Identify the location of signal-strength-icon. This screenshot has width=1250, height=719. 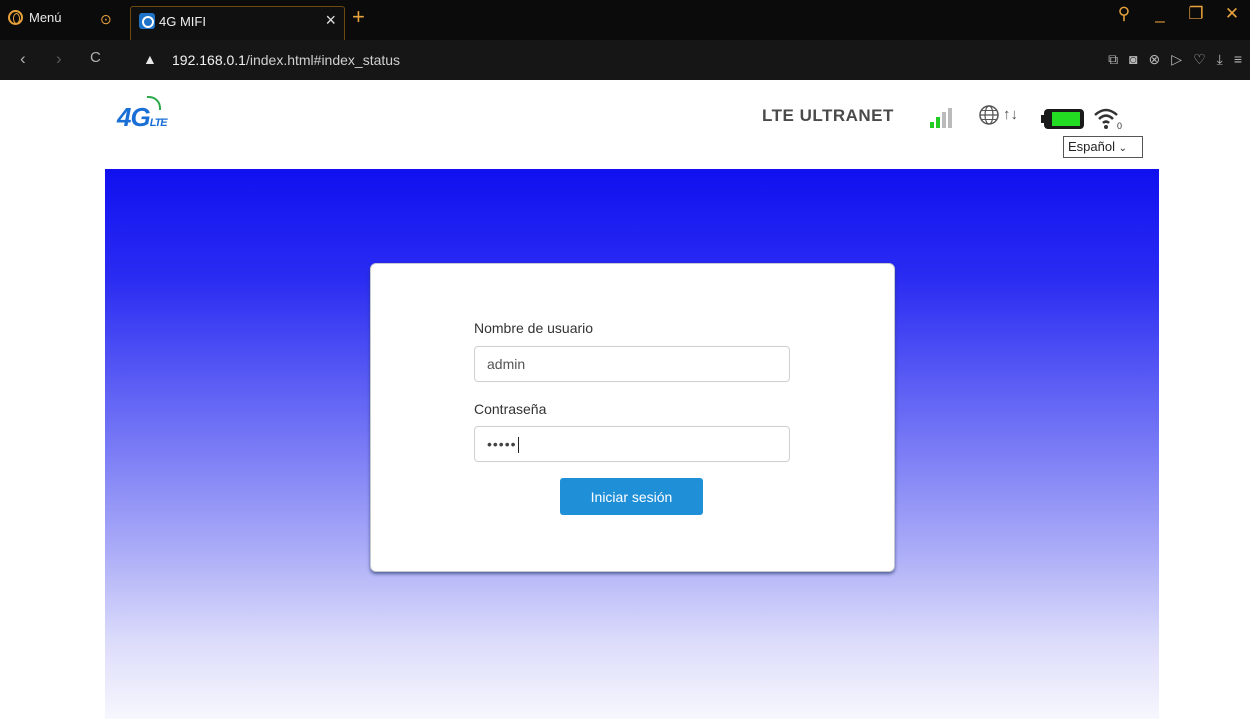
(942, 118).